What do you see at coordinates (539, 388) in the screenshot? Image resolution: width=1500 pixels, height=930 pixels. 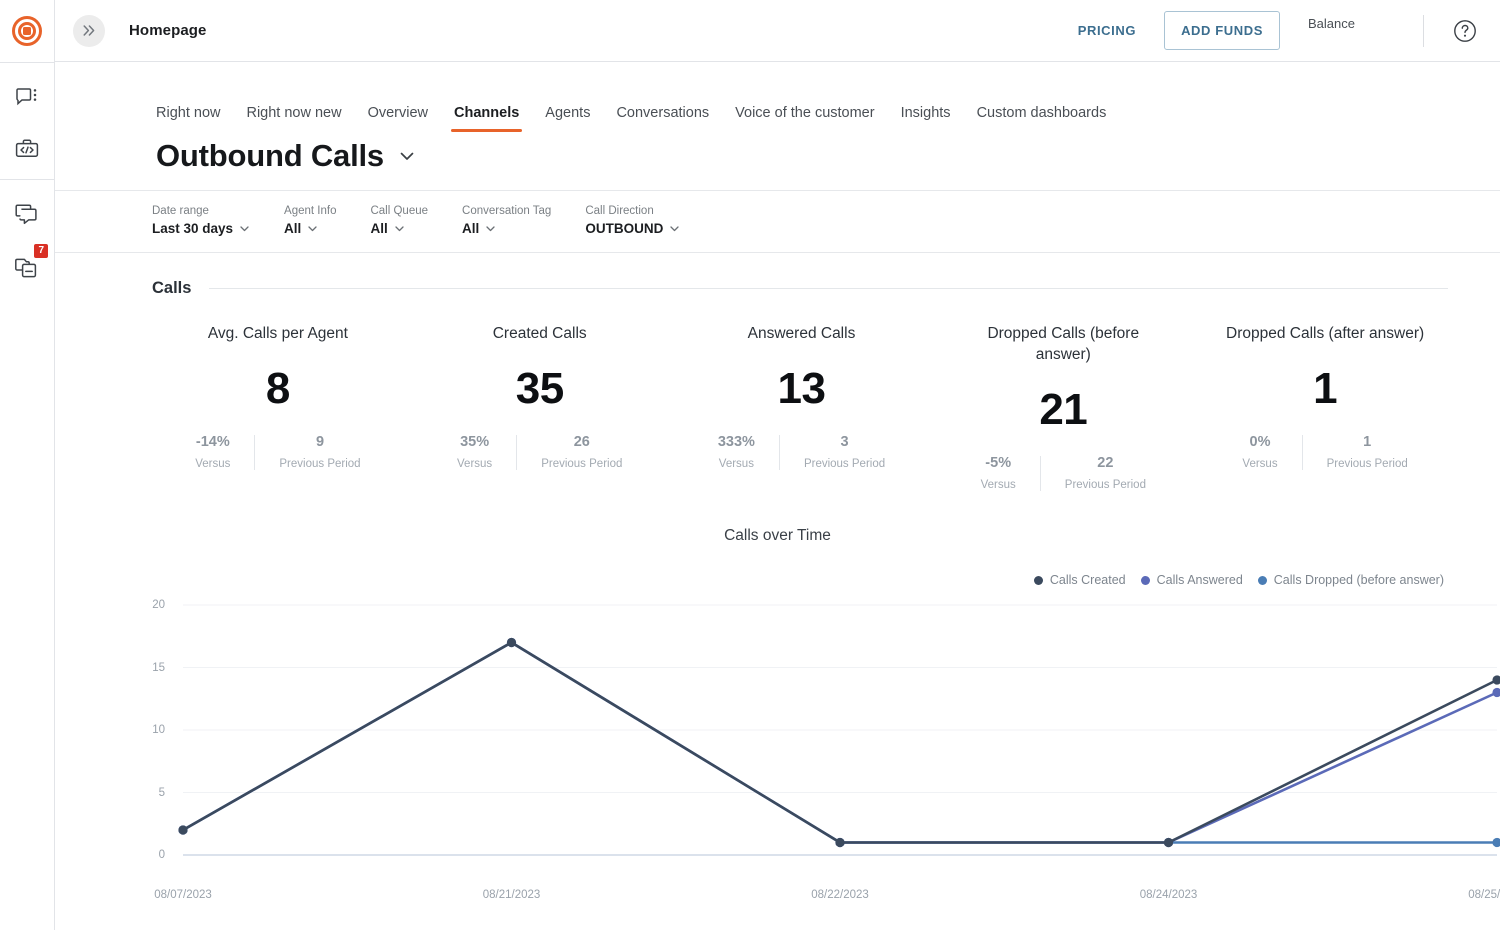 I see `kpi-value: 35` at bounding box center [539, 388].